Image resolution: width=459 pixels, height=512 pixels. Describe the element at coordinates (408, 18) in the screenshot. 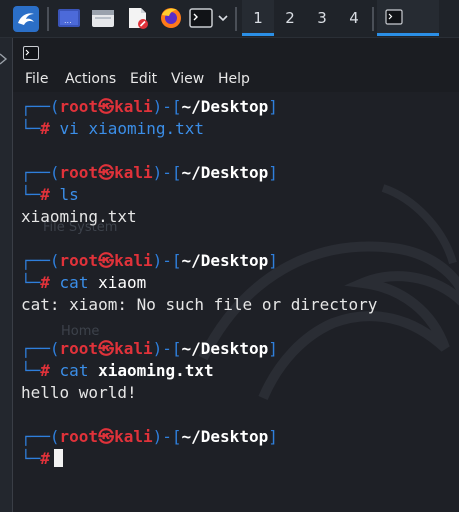

I see `taskbar-terminal-window` at that location.